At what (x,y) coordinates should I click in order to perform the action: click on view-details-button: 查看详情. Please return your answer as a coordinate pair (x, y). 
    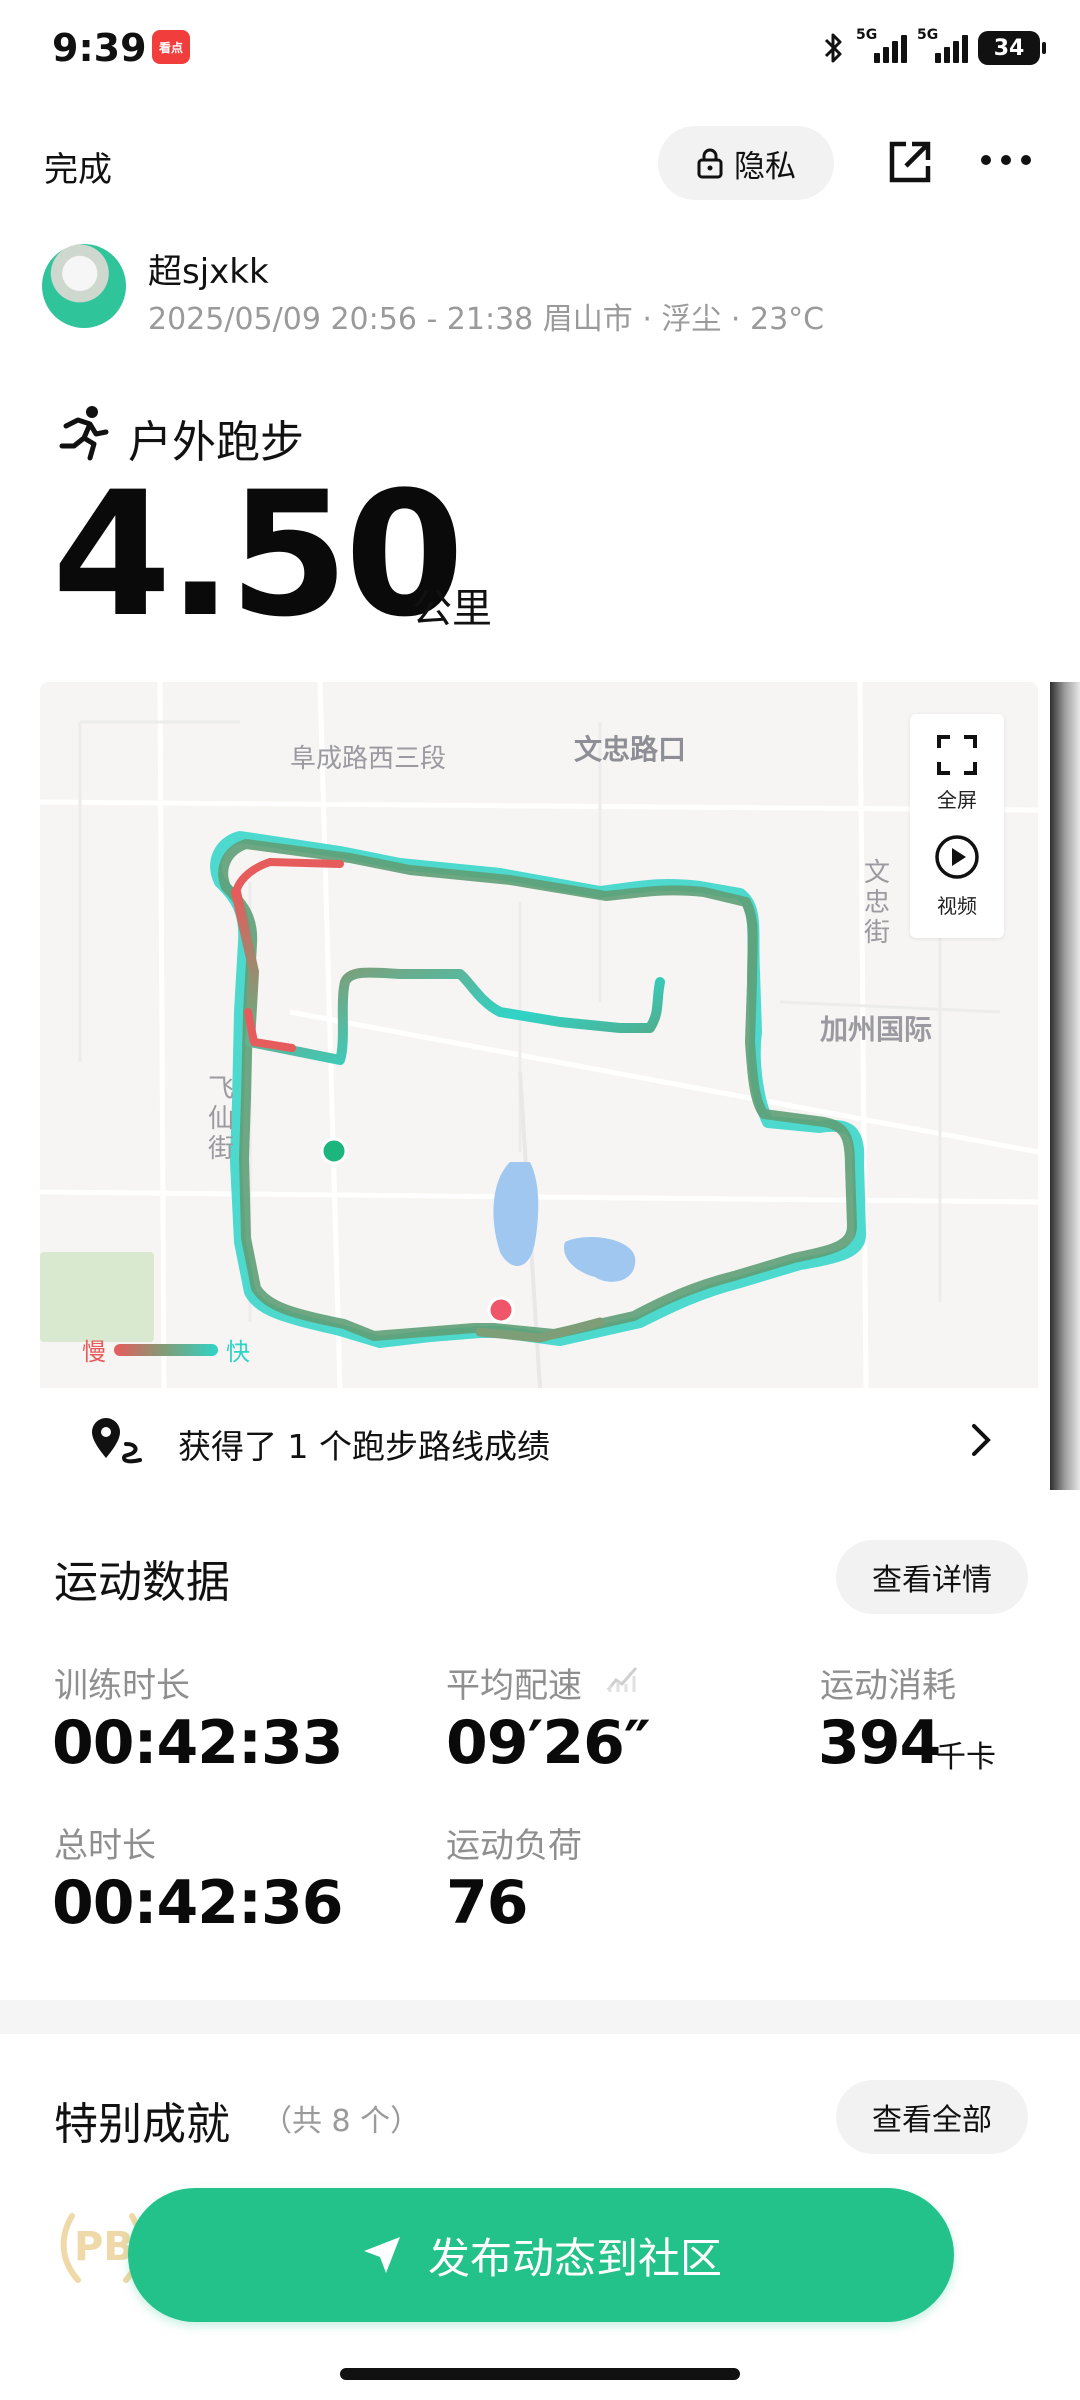
    Looking at the image, I should click on (932, 1577).